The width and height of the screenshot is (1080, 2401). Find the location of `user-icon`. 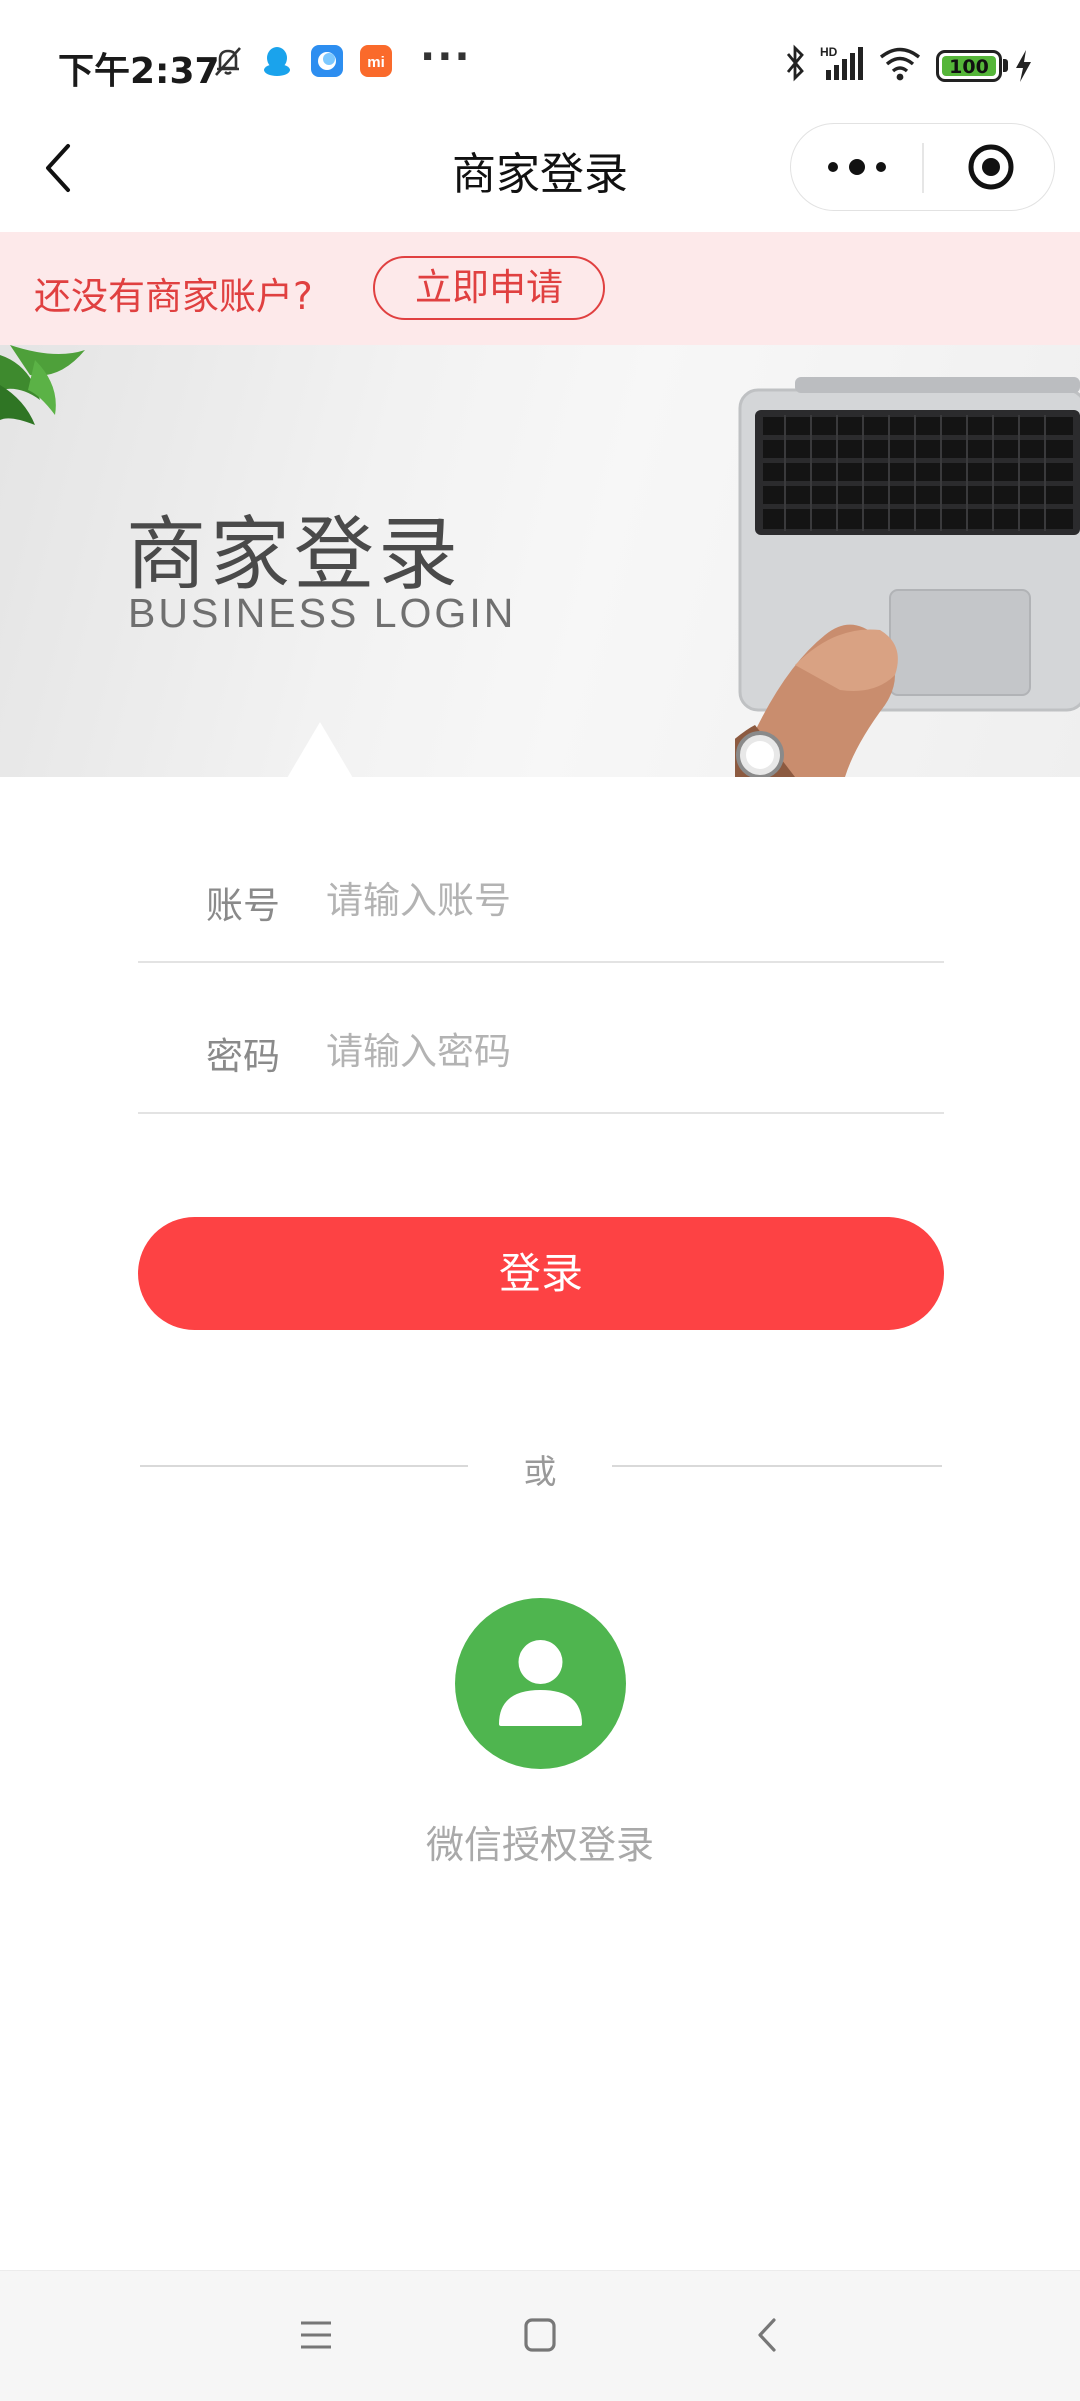

user-icon is located at coordinates (540, 1683).